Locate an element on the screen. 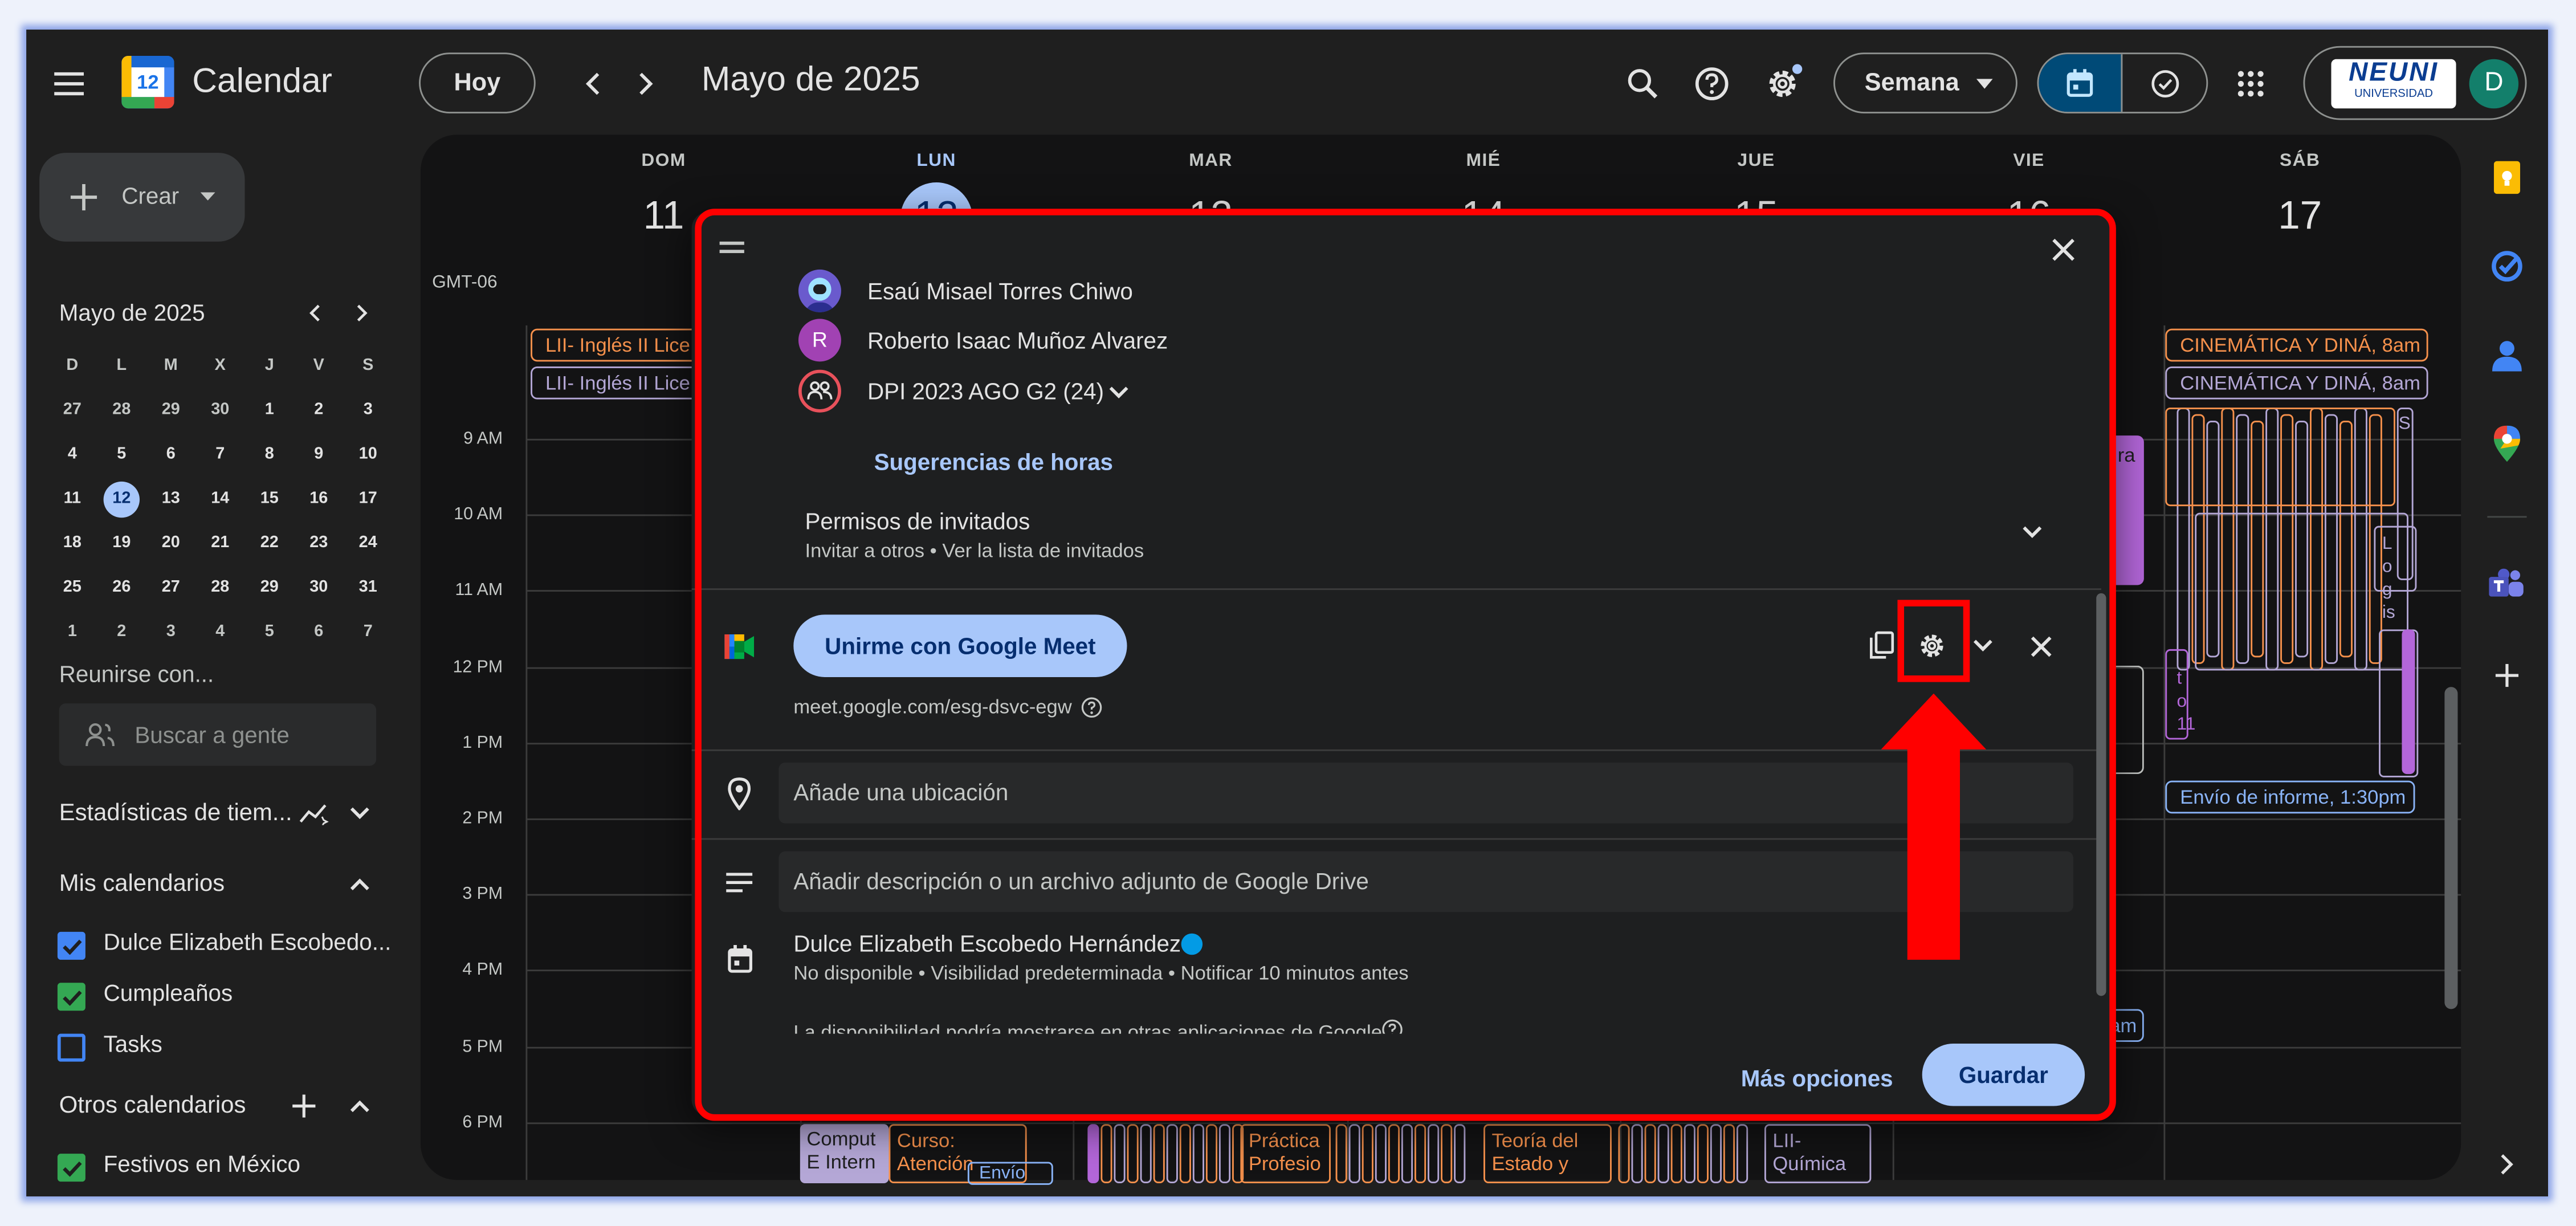 Image resolution: width=2576 pixels, height=1226 pixels. mini-calendar-day: 17 is located at coordinates (367, 499).